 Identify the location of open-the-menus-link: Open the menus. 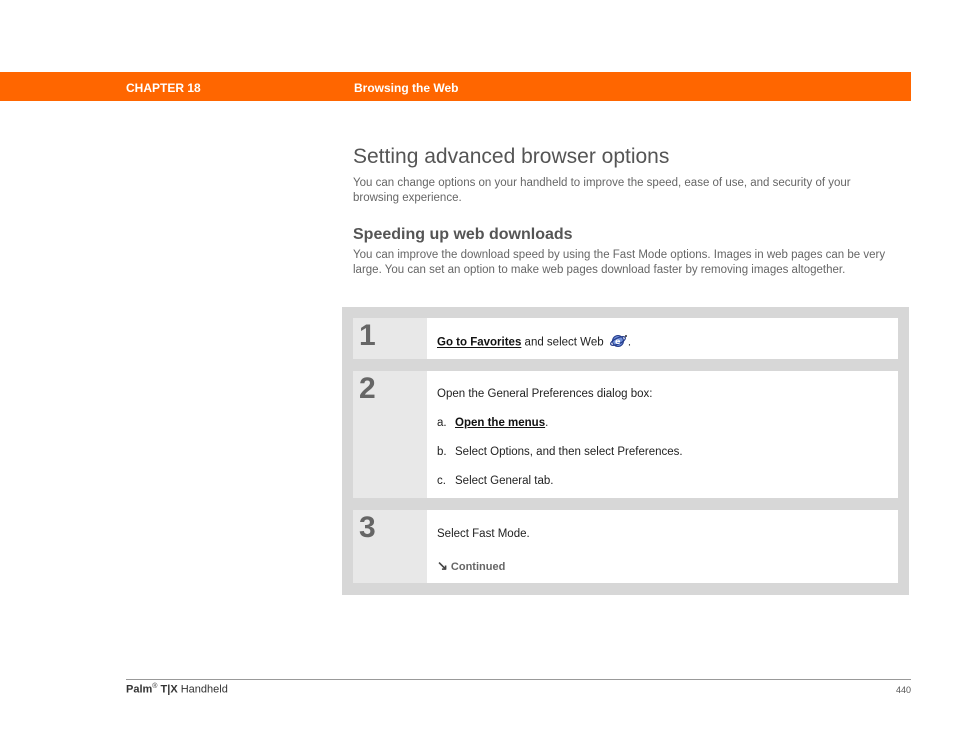
(500, 423).